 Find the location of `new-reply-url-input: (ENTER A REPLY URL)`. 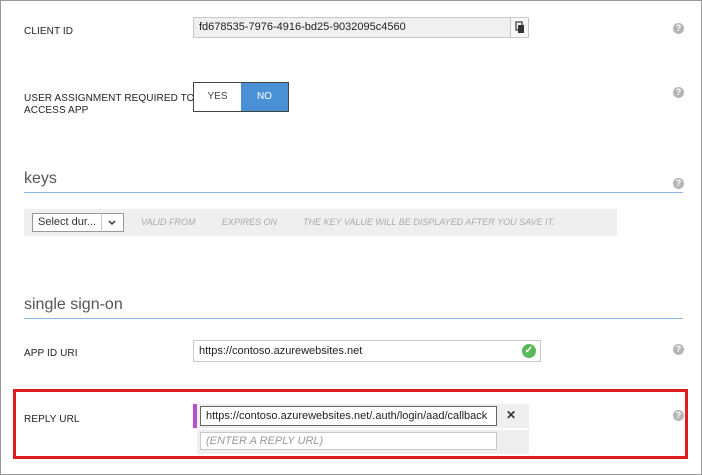

new-reply-url-input: (ENTER A REPLY URL) is located at coordinates (348, 441).